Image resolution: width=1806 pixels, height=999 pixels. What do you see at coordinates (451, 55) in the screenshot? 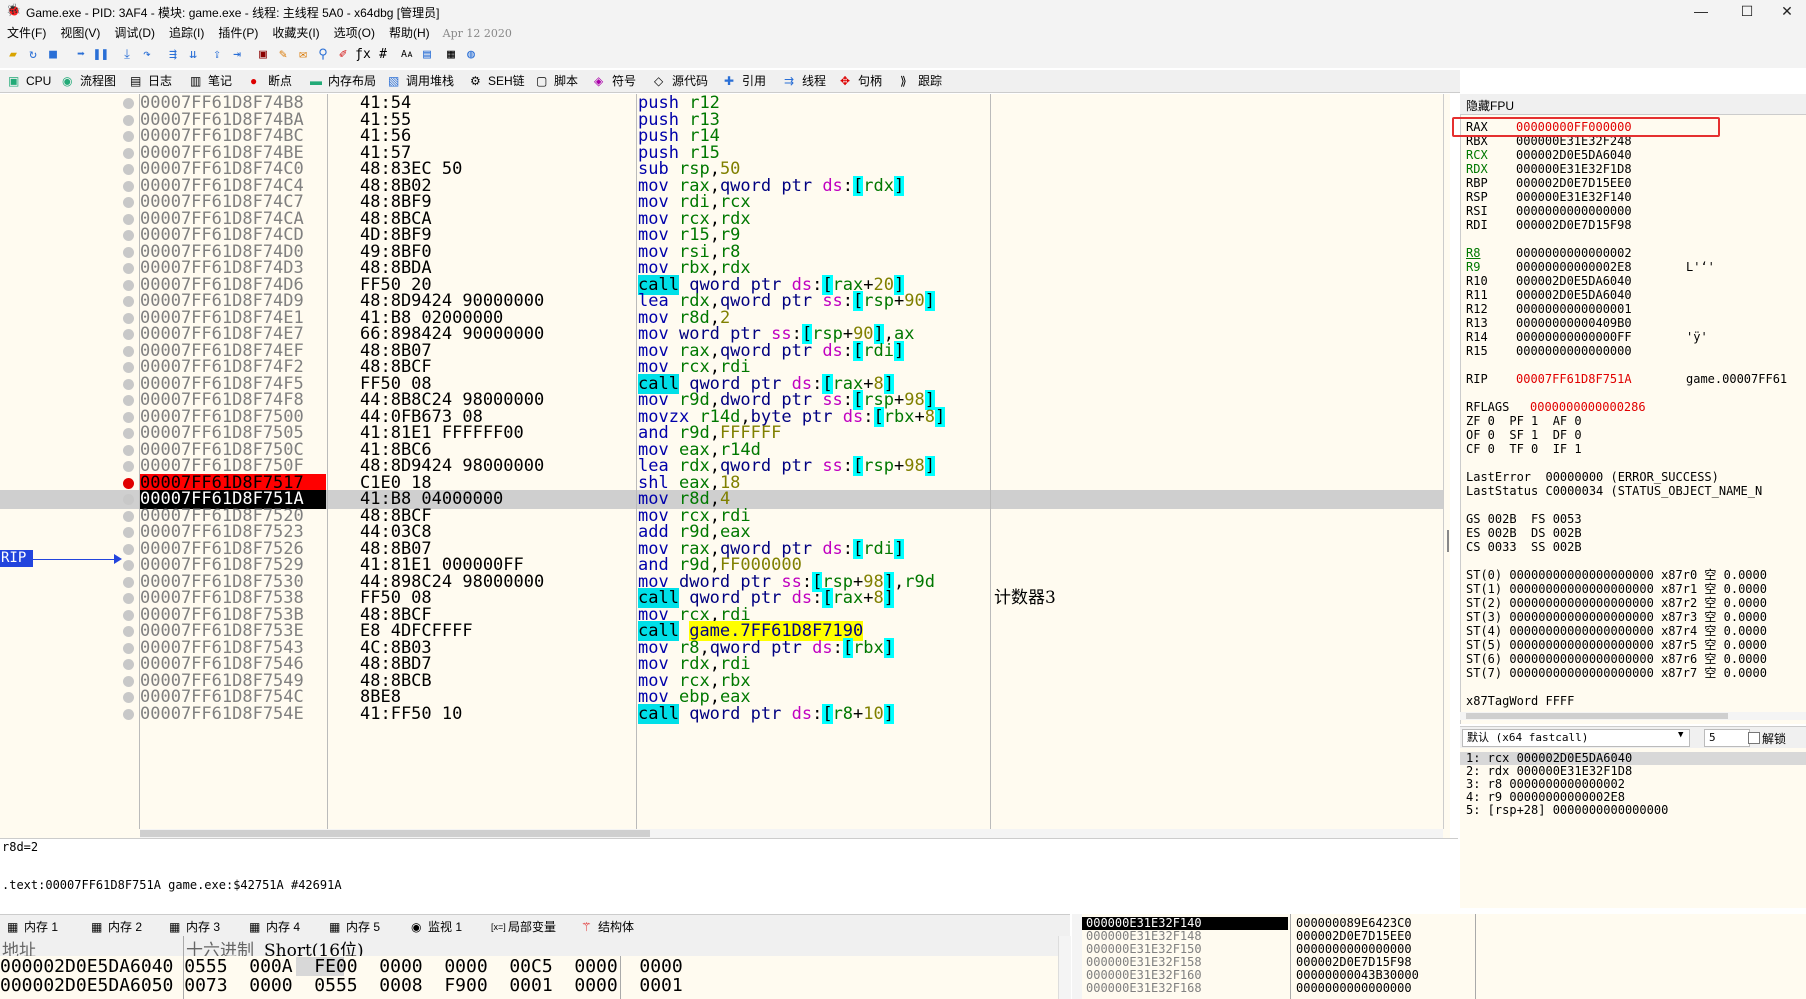
I see `calculator-icon: ▦` at bounding box center [451, 55].